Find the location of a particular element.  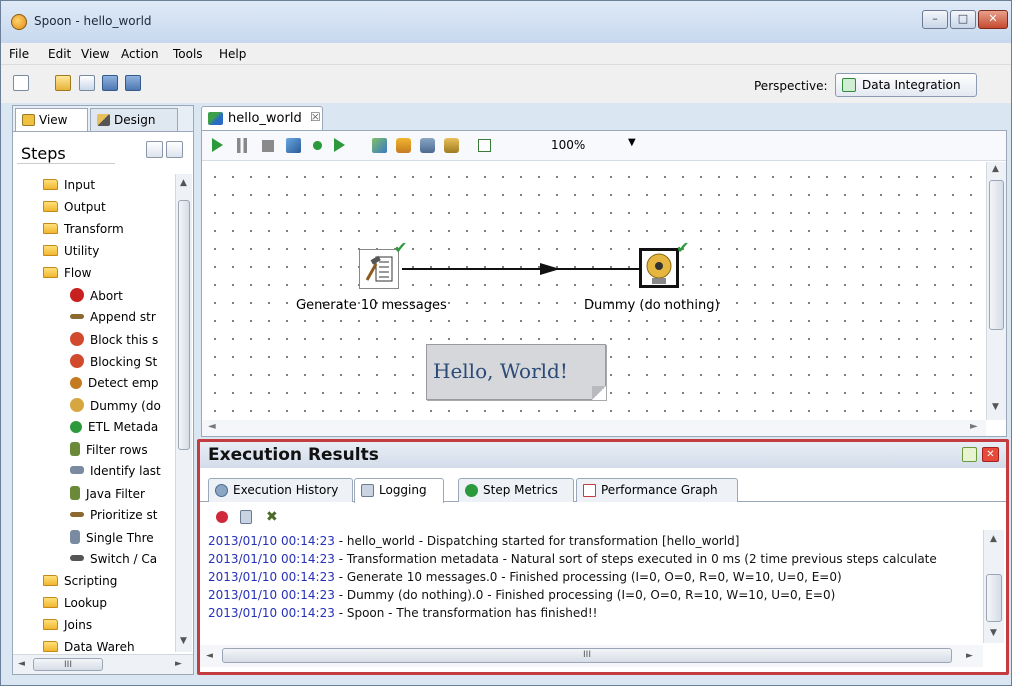

log-hscroll-thumb: III is located at coordinates (587, 655).